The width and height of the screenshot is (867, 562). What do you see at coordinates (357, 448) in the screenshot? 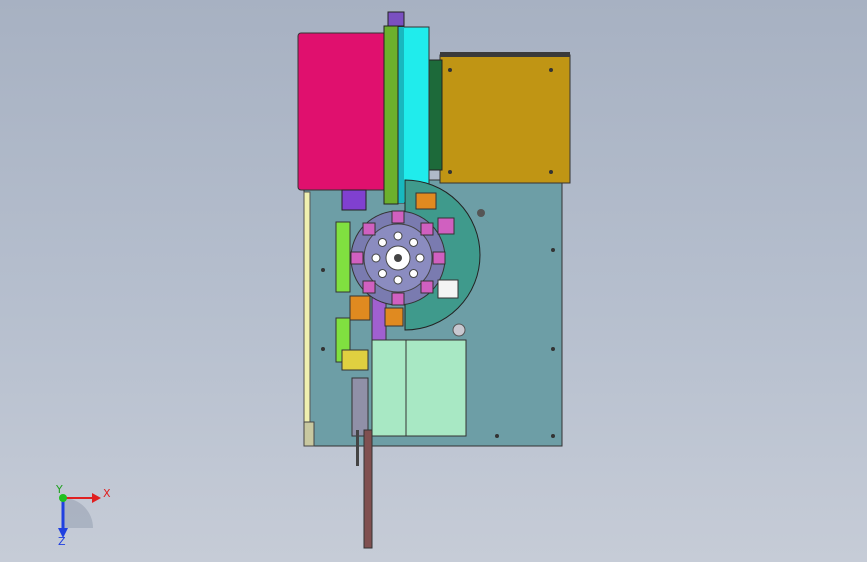
I see `thin-rod` at bounding box center [357, 448].